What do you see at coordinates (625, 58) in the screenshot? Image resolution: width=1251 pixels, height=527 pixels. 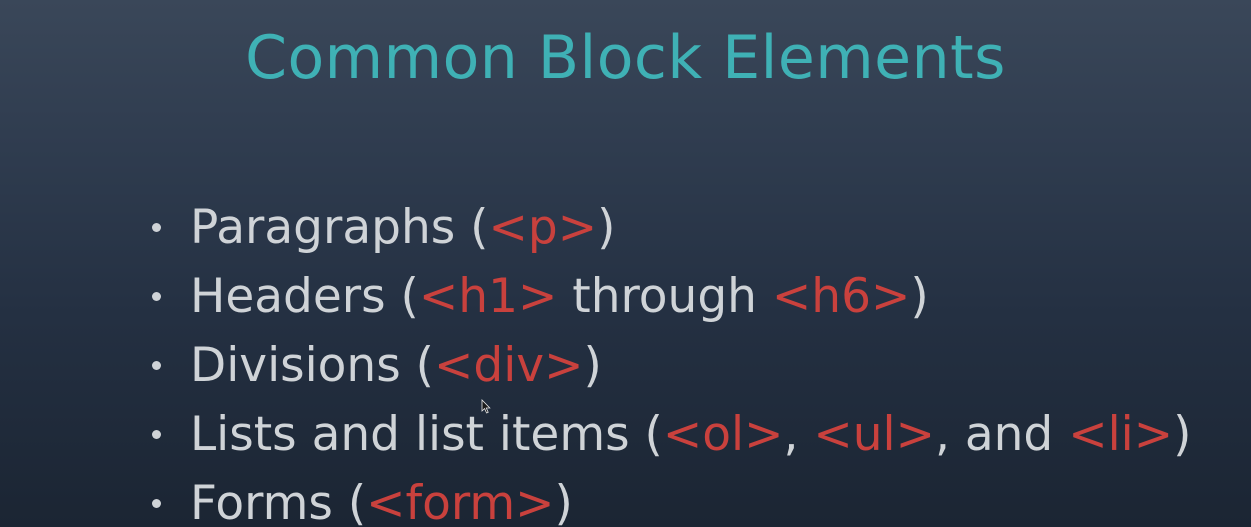 I see `slide-title: Common Block Elements` at bounding box center [625, 58].